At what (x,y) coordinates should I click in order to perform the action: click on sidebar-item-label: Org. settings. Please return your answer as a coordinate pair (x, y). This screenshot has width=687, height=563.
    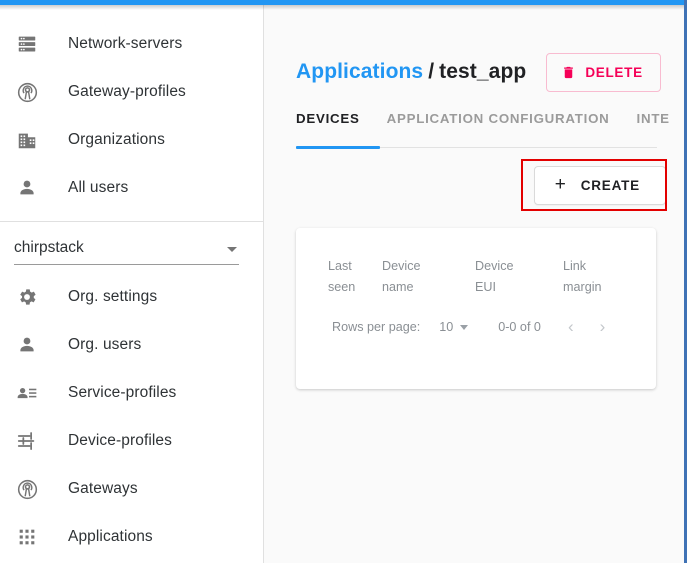
    Looking at the image, I should click on (113, 296).